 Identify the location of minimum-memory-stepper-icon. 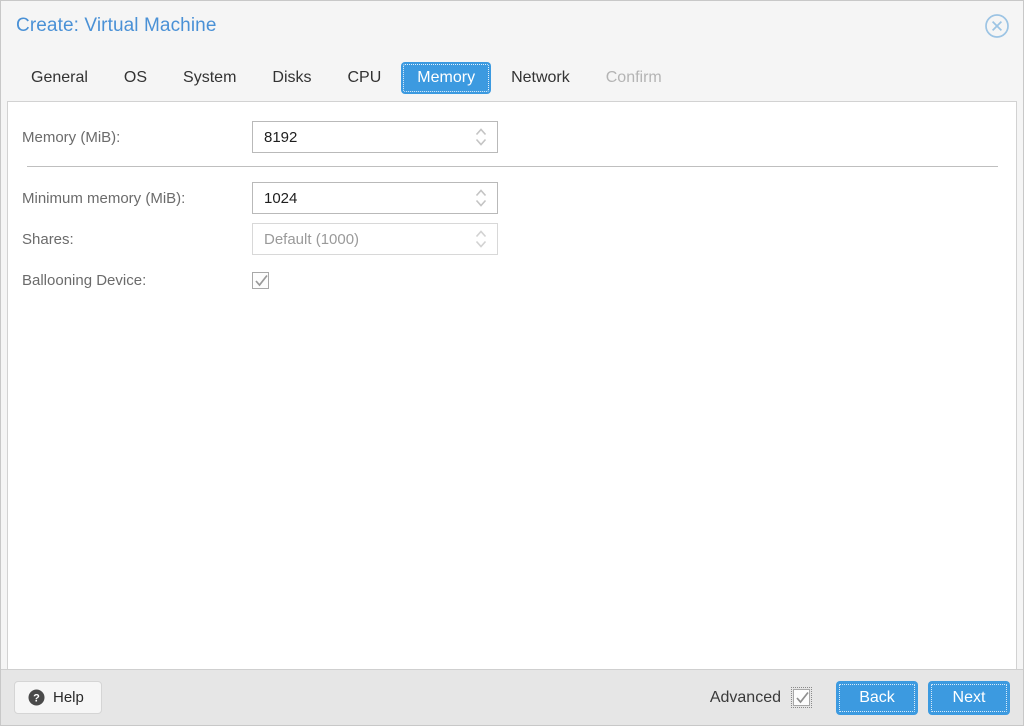
(481, 198).